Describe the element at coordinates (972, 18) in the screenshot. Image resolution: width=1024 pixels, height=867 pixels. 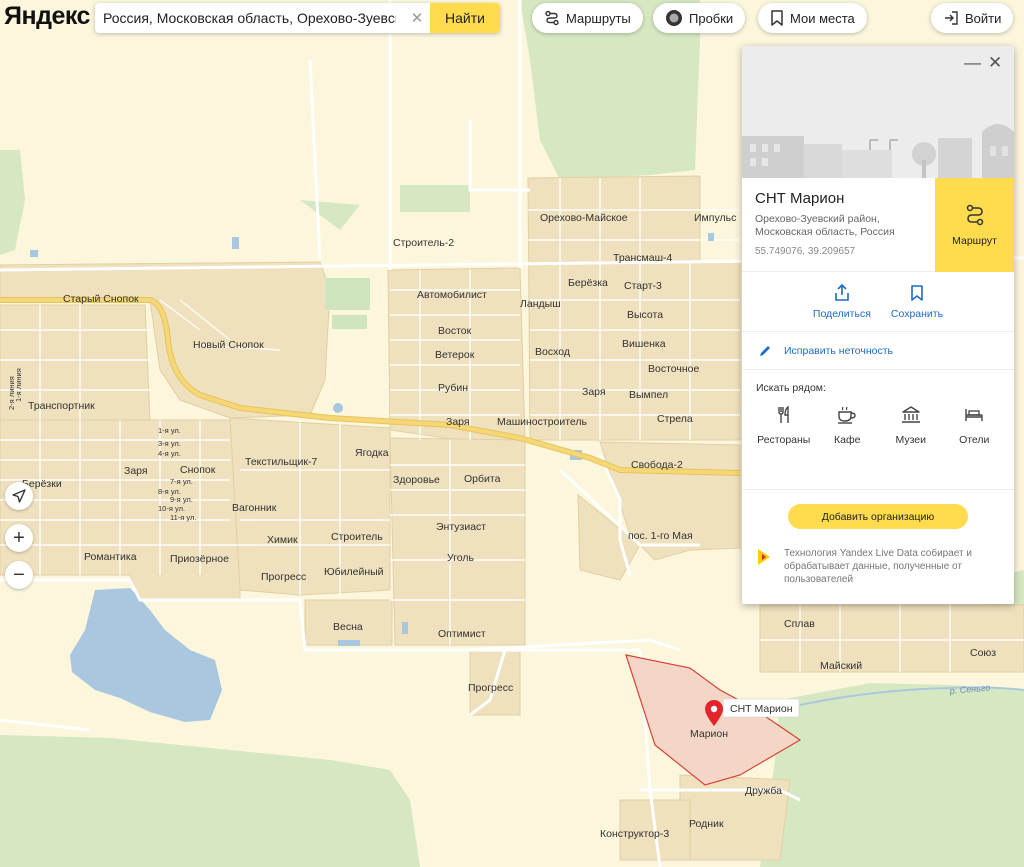
I see `login-button: Войти` at that location.